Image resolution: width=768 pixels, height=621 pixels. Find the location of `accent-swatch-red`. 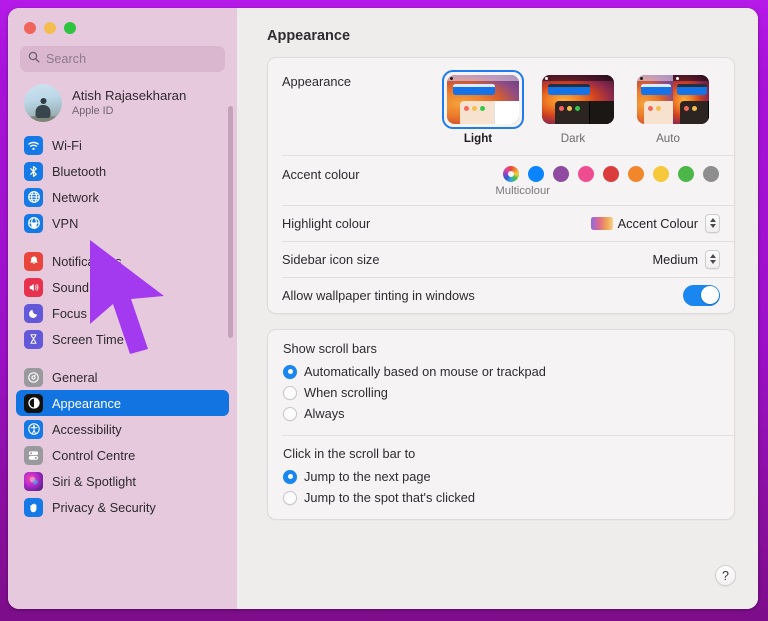

accent-swatch-red is located at coordinates (611, 174).